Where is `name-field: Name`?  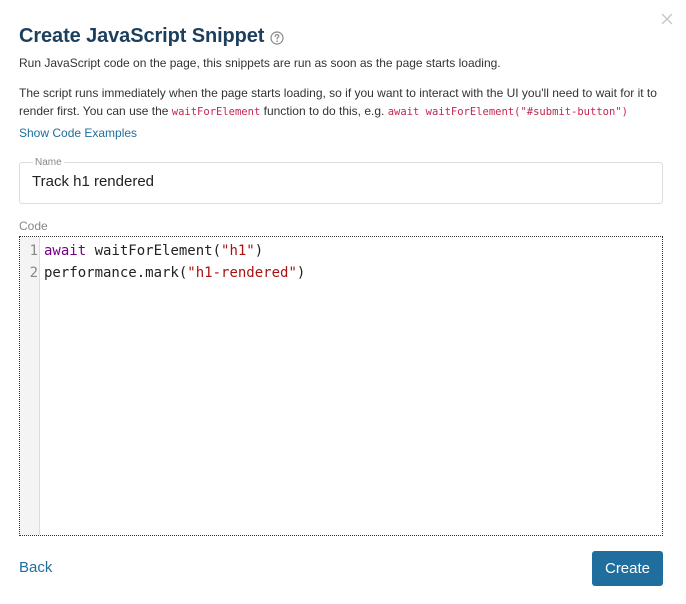
name-field: Name is located at coordinates (341, 180).